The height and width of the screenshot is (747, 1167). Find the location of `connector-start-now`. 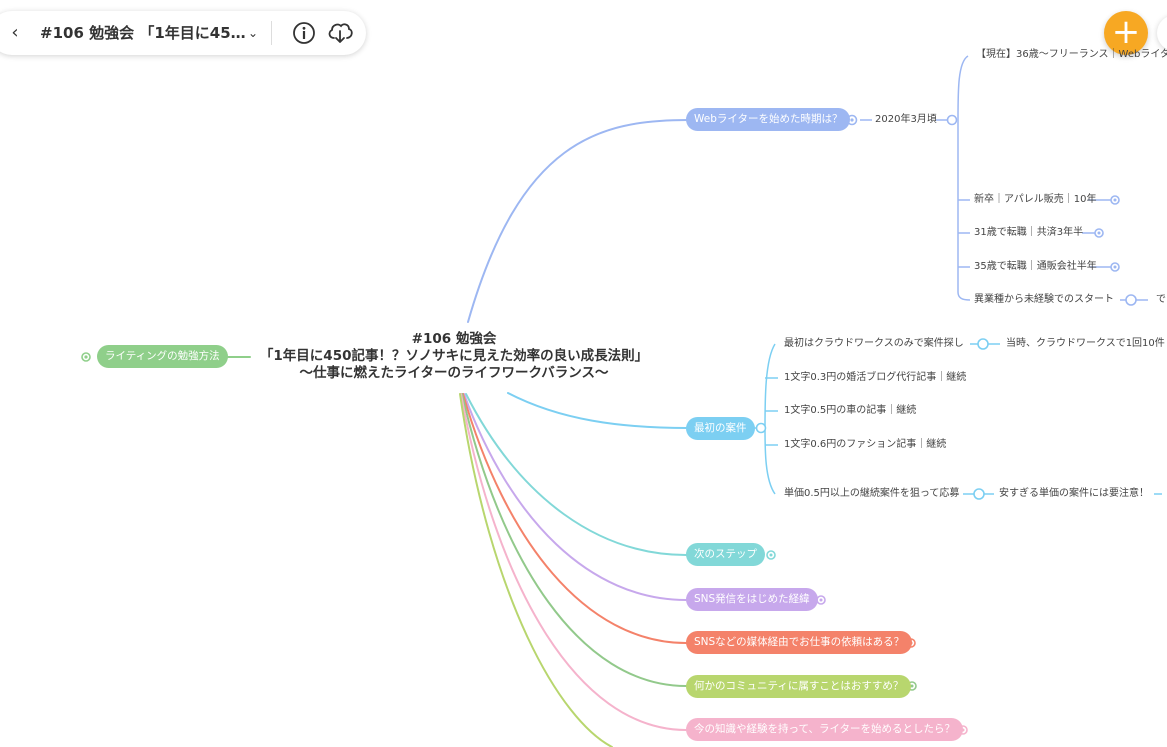

connector-start-now is located at coordinates (573, 562).